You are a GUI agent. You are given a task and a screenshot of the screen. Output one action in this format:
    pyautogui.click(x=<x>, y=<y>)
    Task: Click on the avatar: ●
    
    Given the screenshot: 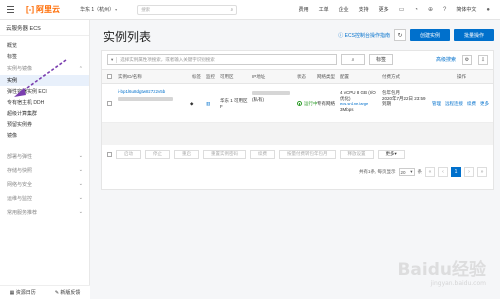 What is the action you would take?
    pyautogui.click(x=488, y=10)
    